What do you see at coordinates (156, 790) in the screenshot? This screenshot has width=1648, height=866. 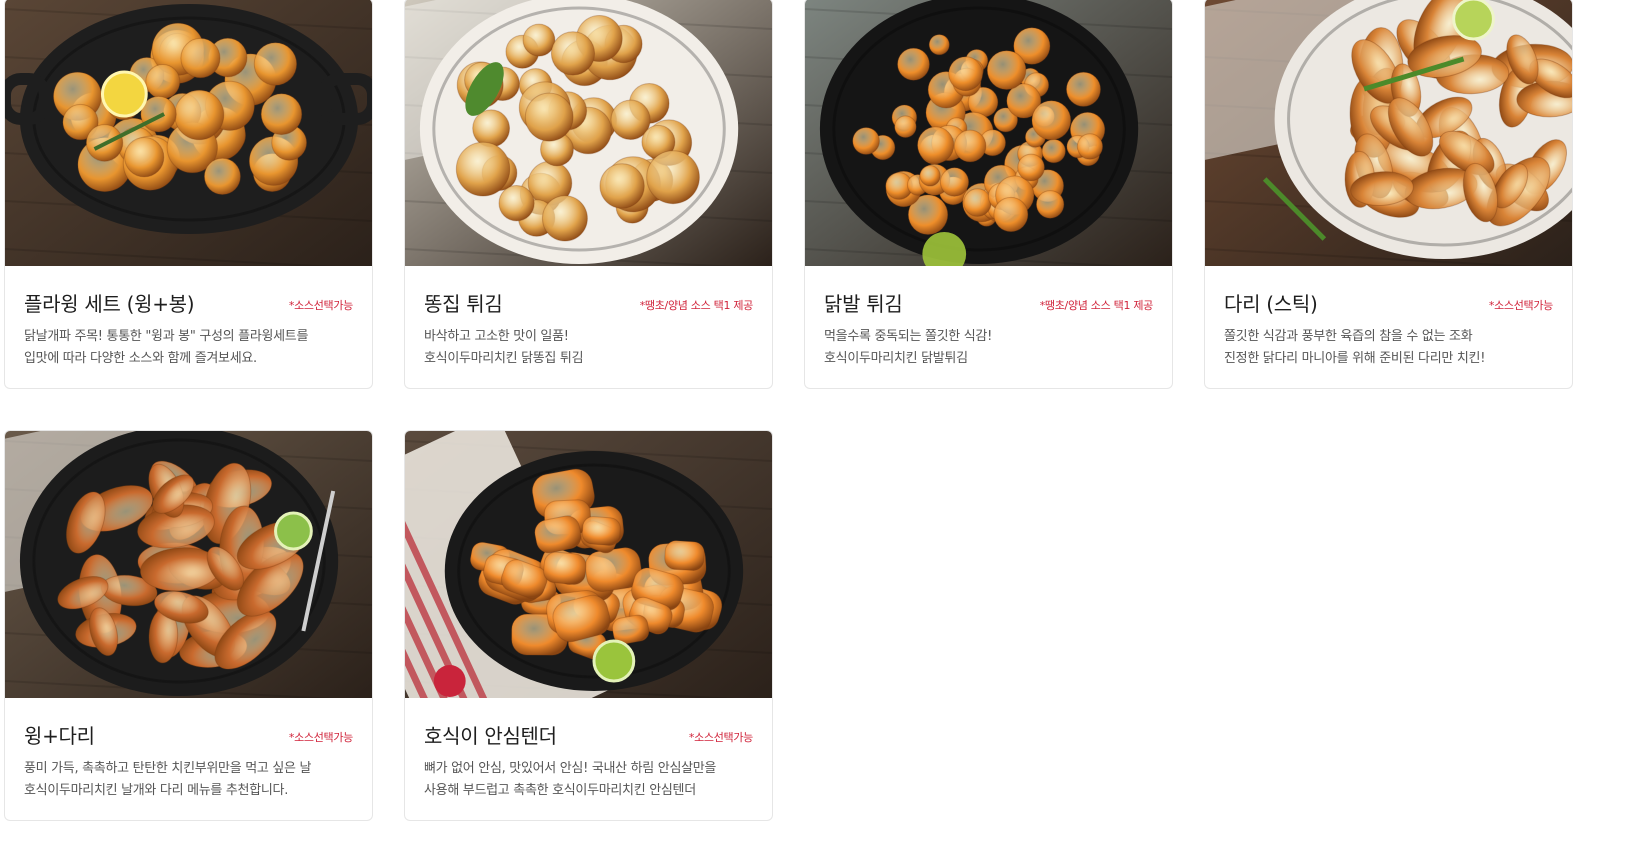 I see `description-line: 호식이두마리치킨 날개와 다리 메뉴를 추천합니다.` at bounding box center [156, 790].